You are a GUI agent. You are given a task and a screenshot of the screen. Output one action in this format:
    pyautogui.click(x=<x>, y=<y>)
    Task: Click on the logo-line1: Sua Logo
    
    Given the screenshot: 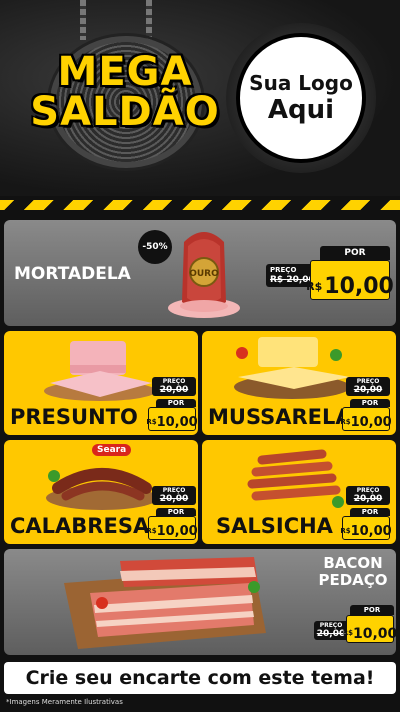 What is the action you would take?
    pyautogui.click(x=301, y=83)
    